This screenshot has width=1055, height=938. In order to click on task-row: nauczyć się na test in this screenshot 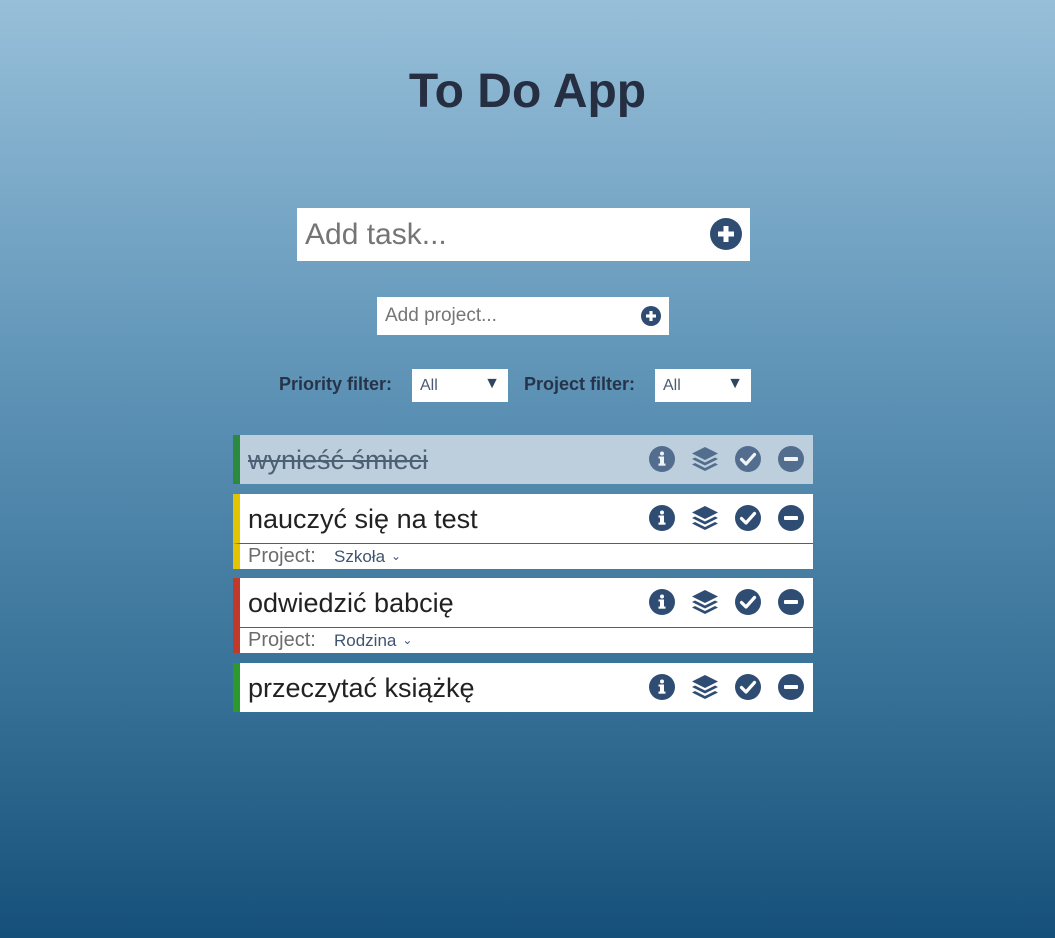, I will do `click(523, 518)`.